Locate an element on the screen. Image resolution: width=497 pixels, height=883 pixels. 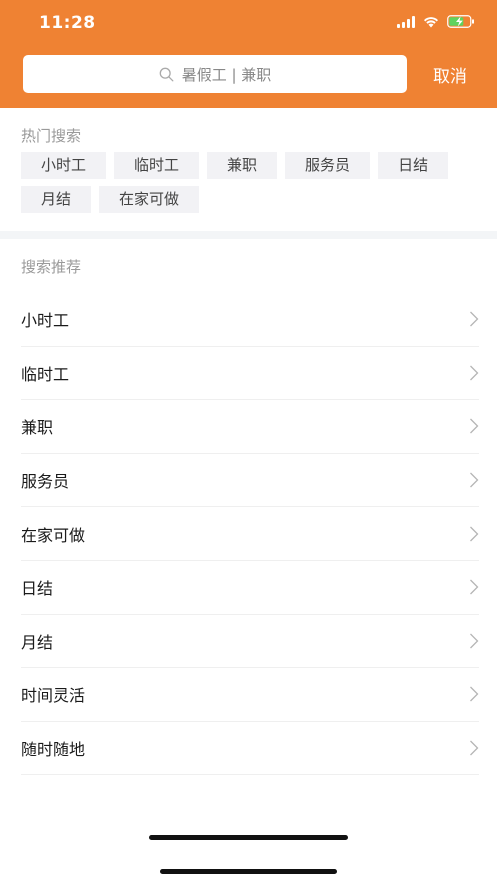
search-icon is located at coordinates (166, 74).